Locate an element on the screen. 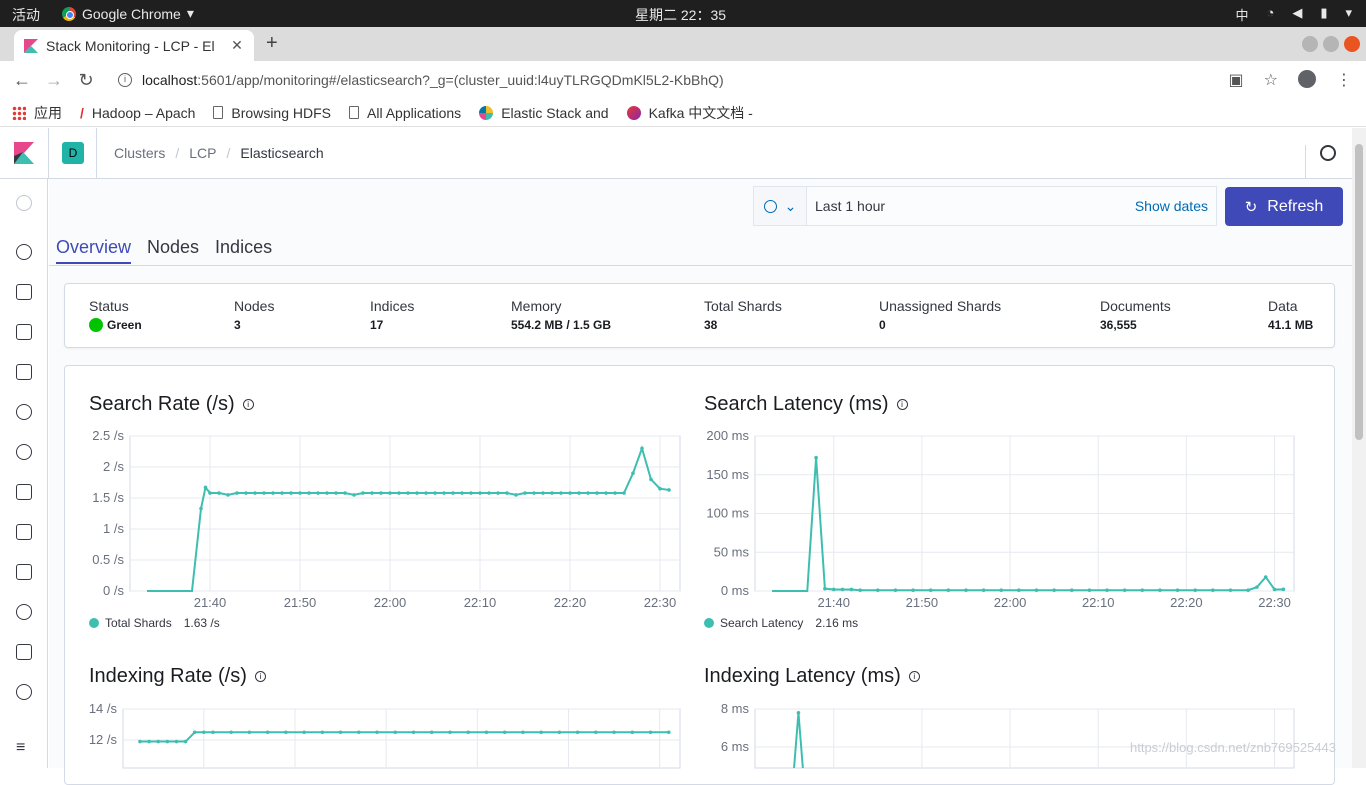 The image size is (1366, 785). system-tray: 中 ◔ ◀ ▮ ▾ is located at coordinates (1293, 14).